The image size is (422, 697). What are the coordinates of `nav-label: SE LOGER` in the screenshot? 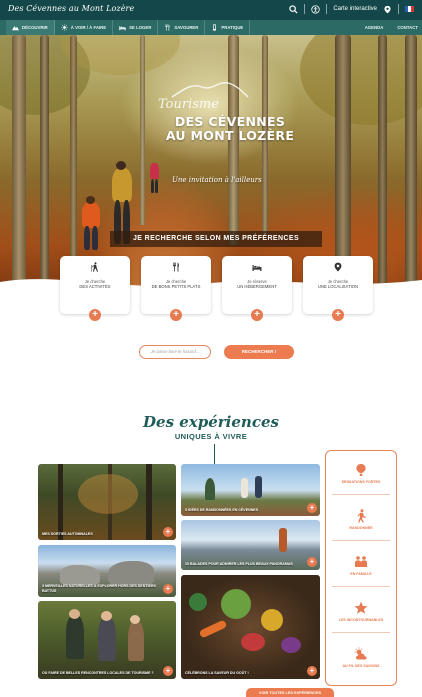 It's located at (140, 27).